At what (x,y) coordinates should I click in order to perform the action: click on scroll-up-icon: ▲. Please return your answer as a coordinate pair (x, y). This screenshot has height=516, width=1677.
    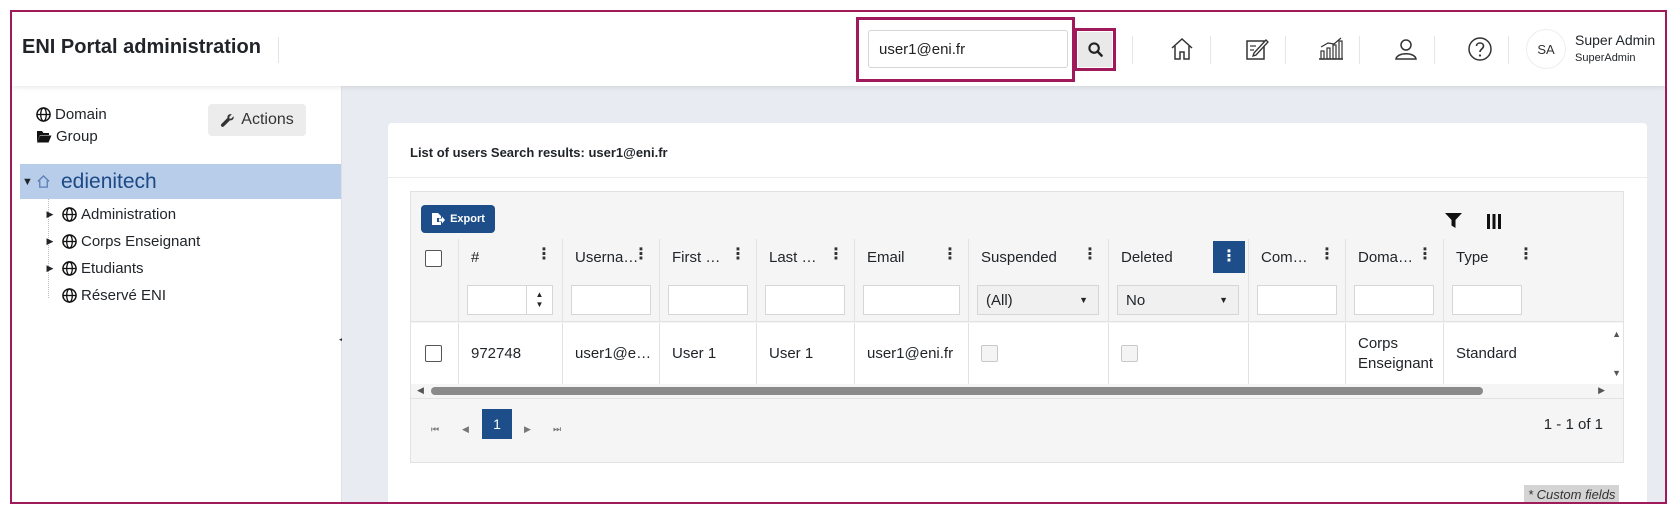
    Looking at the image, I should click on (1616, 334).